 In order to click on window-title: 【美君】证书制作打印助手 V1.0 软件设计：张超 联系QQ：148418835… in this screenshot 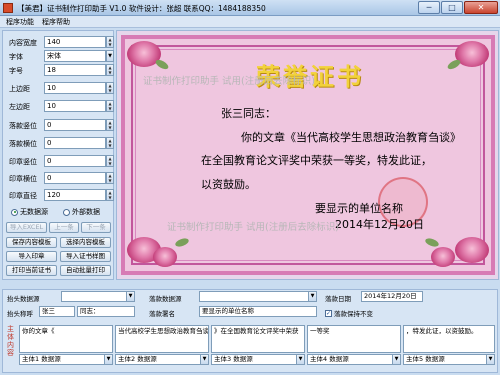, I will do `click(141, 8)`.